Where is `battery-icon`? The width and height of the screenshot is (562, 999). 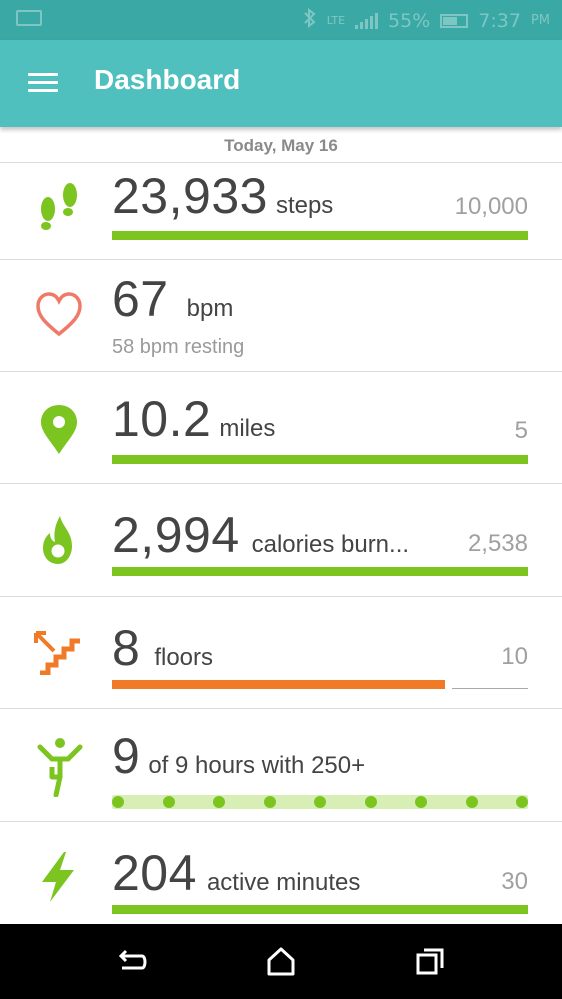
battery-icon is located at coordinates (454, 20).